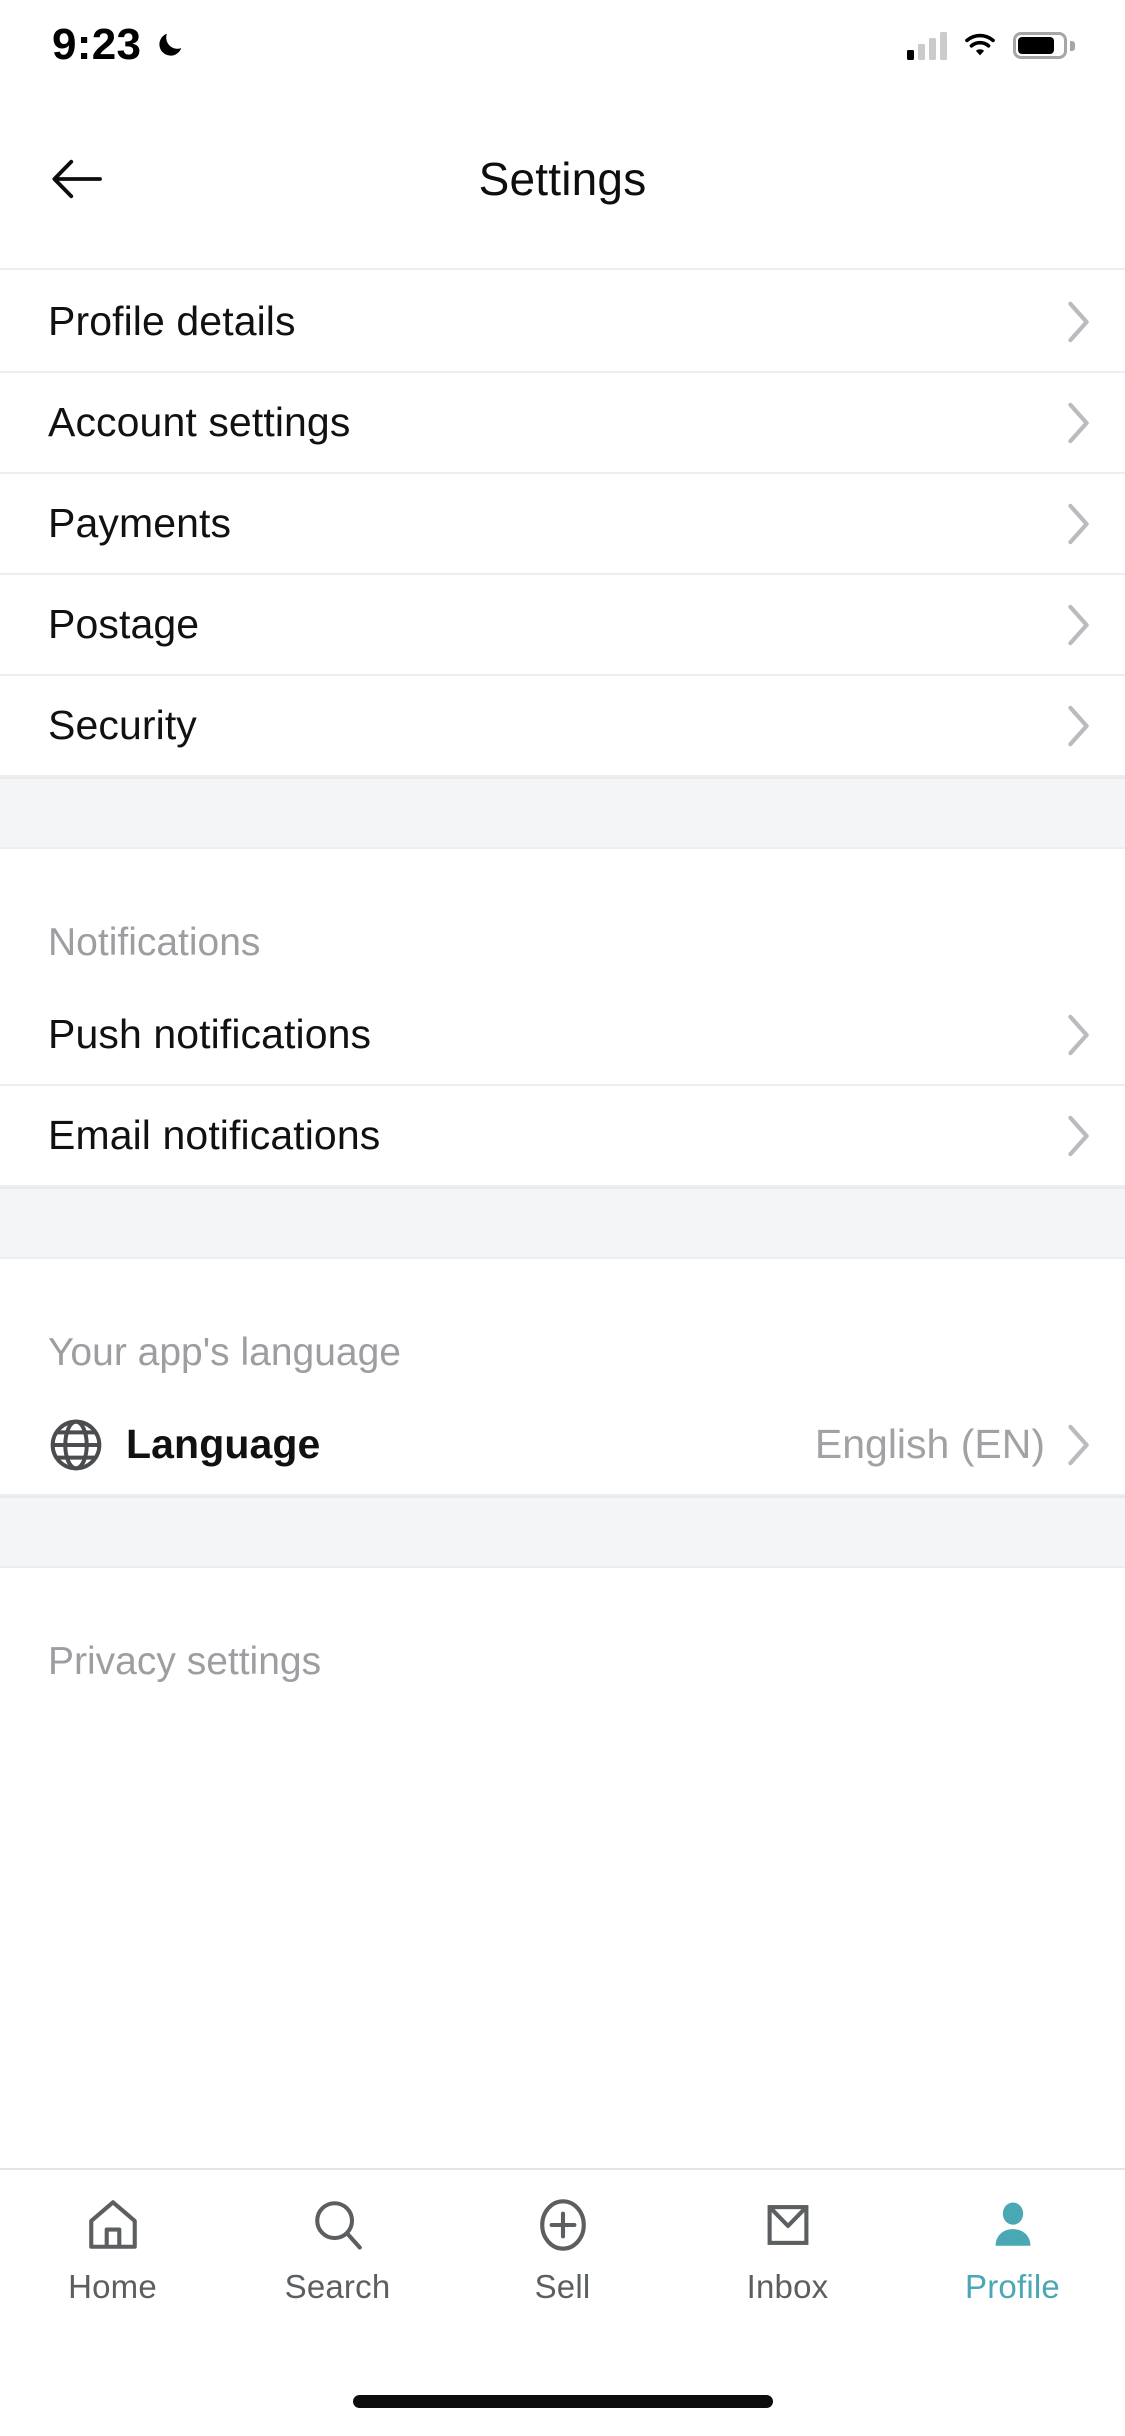 This screenshot has height=2436, width=1125. What do you see at coordinates (112, 2251) in the screenshot?
I see `tab-home: Home` at bounding box center [112, 2251].